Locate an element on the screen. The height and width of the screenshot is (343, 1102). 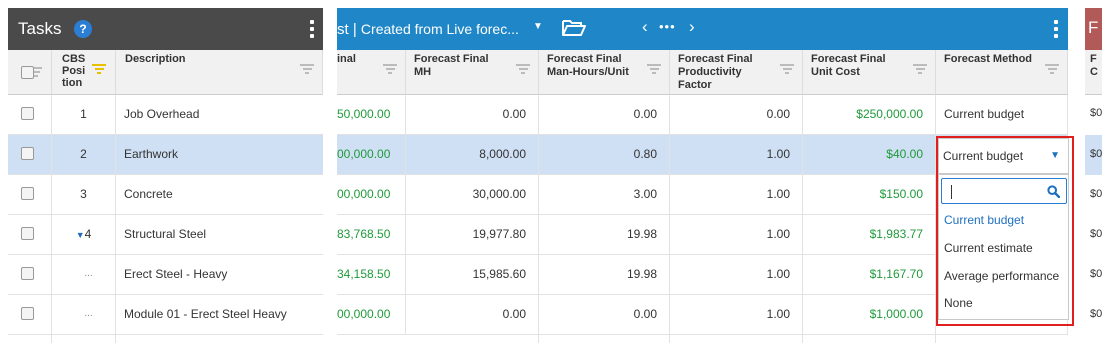
task-description: Erect Steel - Heavy is located at coordinates (176, 274).